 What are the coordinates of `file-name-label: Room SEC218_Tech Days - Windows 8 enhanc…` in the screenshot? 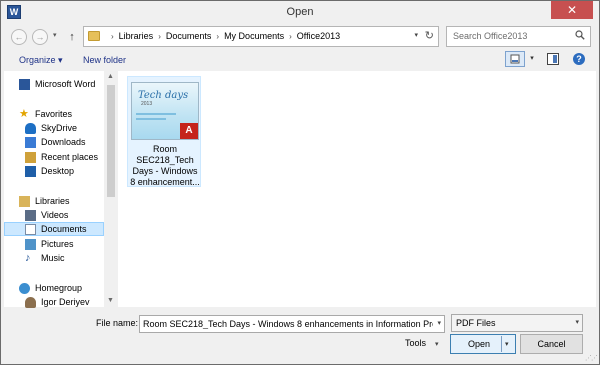 It's located at (165, 166).